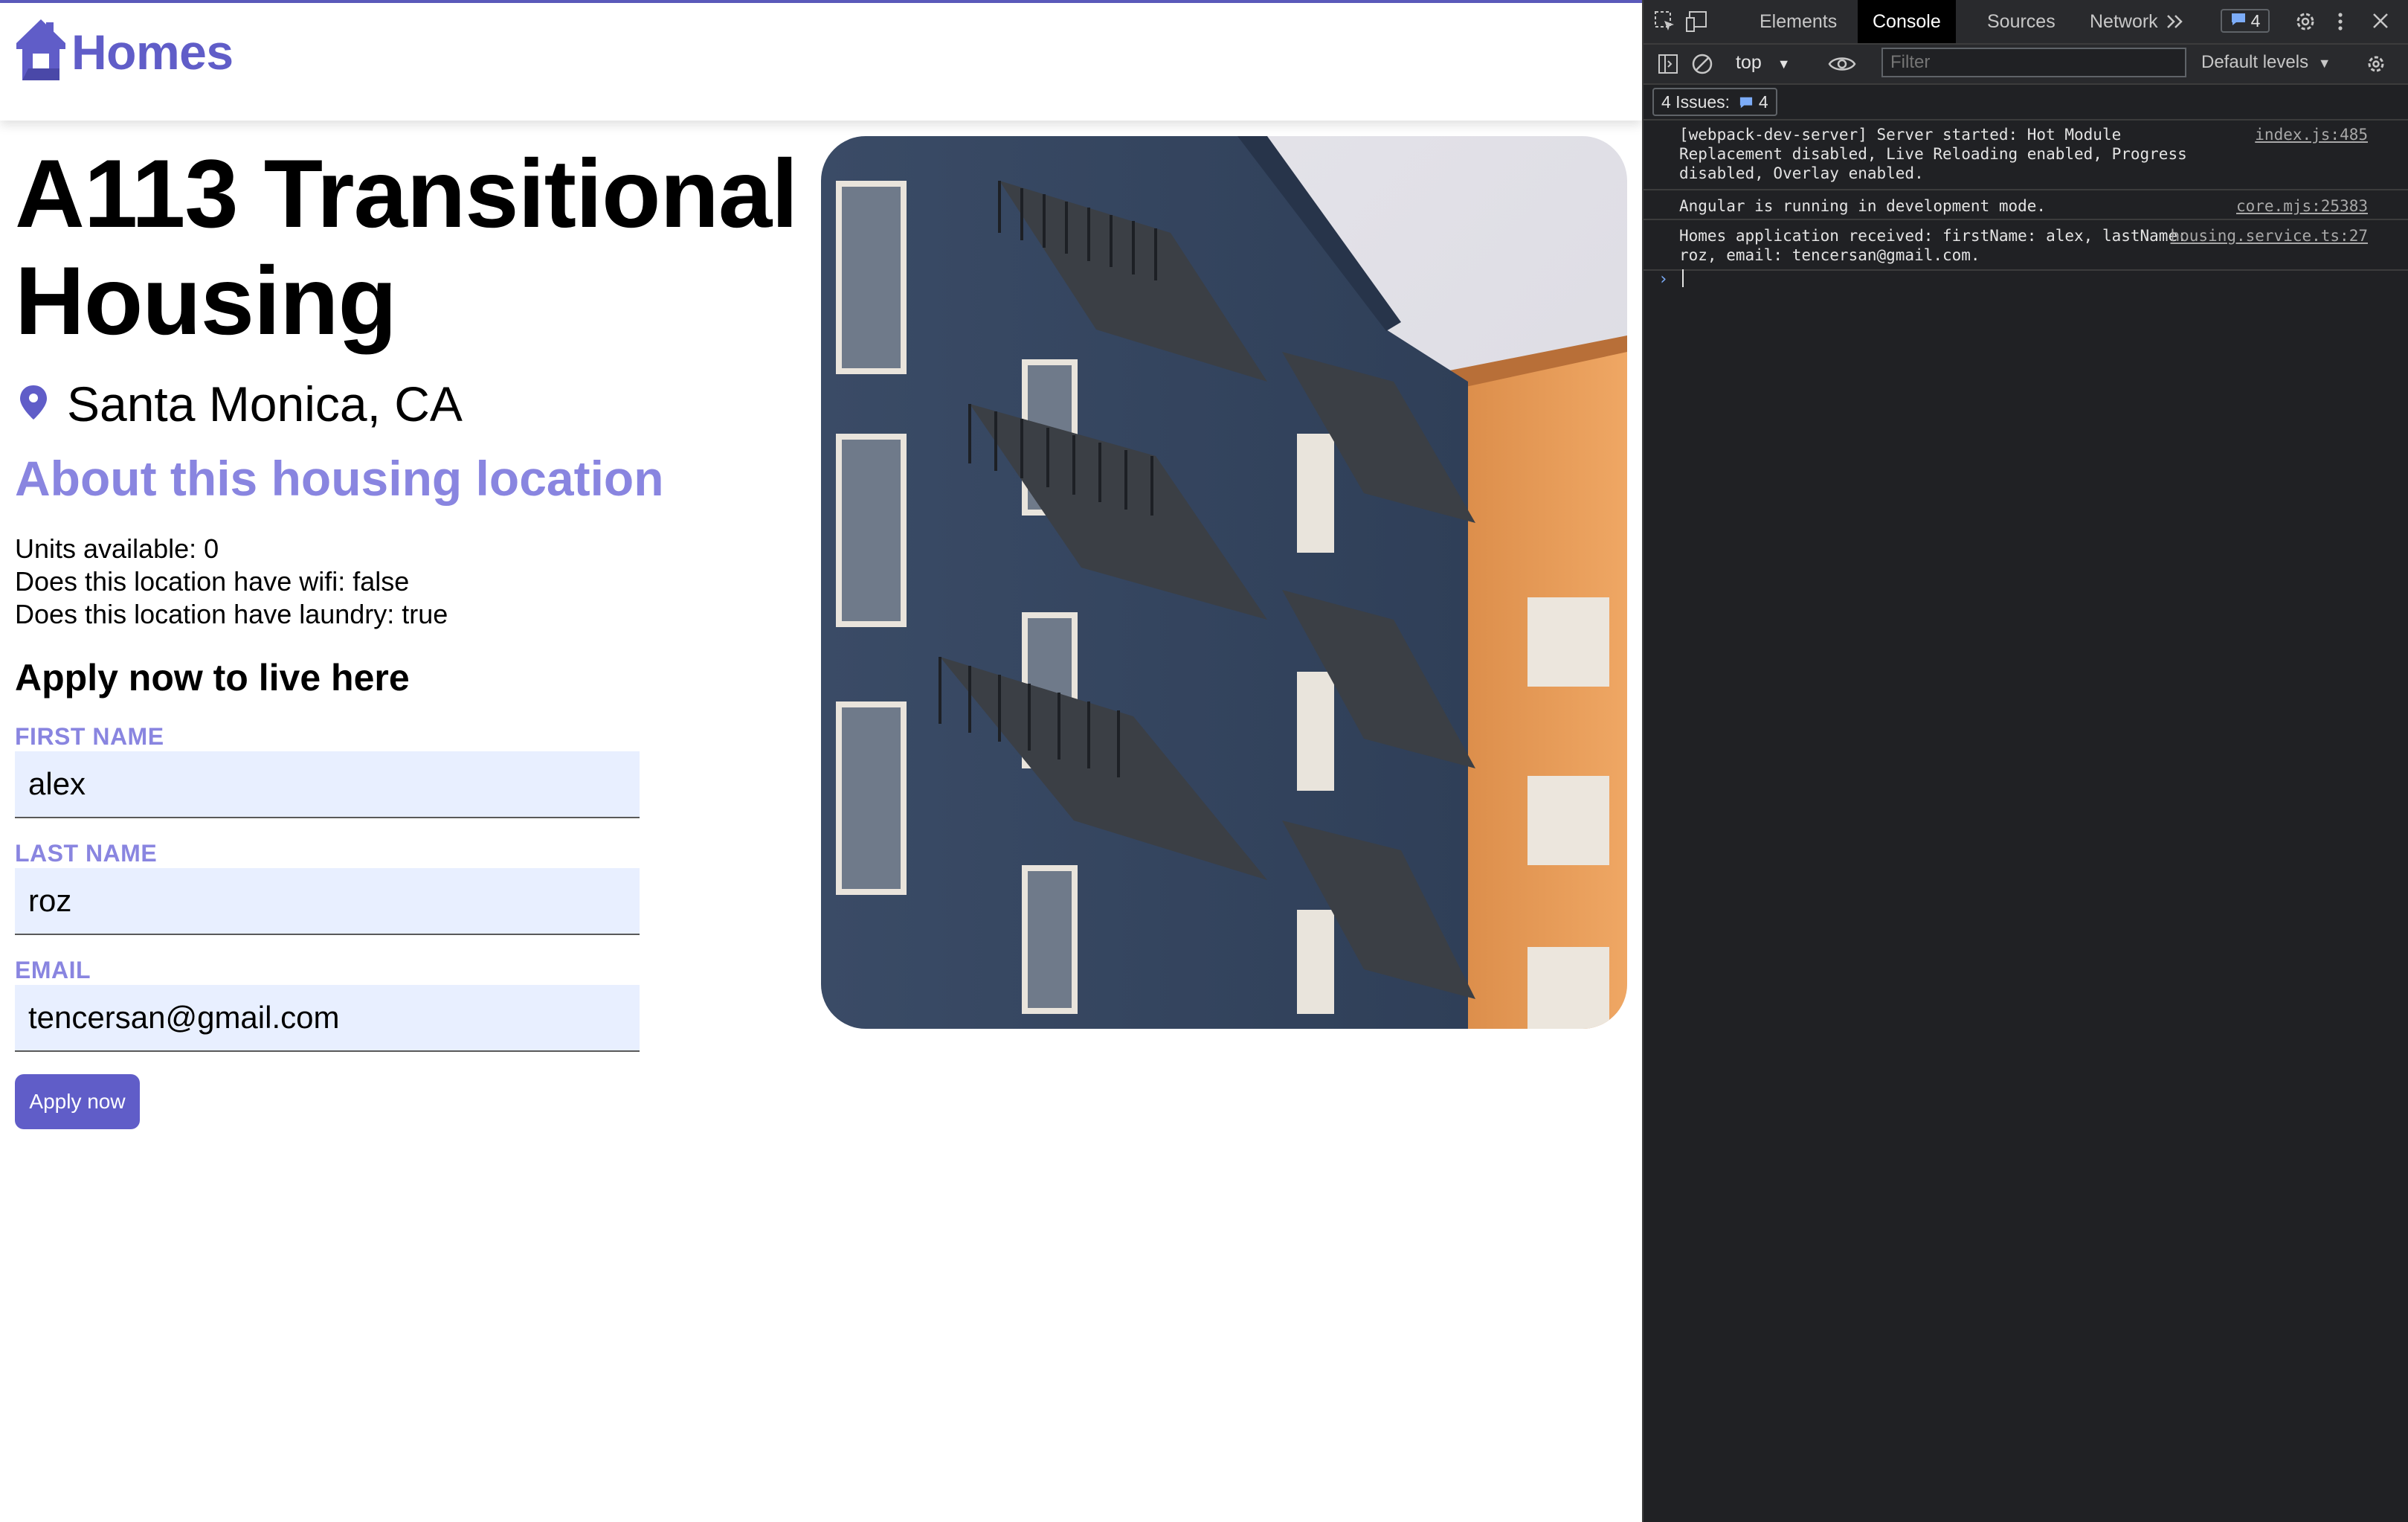 Image resolution: width=2408 pixels, height=1522 pixels. Describe the element at coordinates (2175, 23) in the screenshot. I see `more-tabs-icon` at that location.